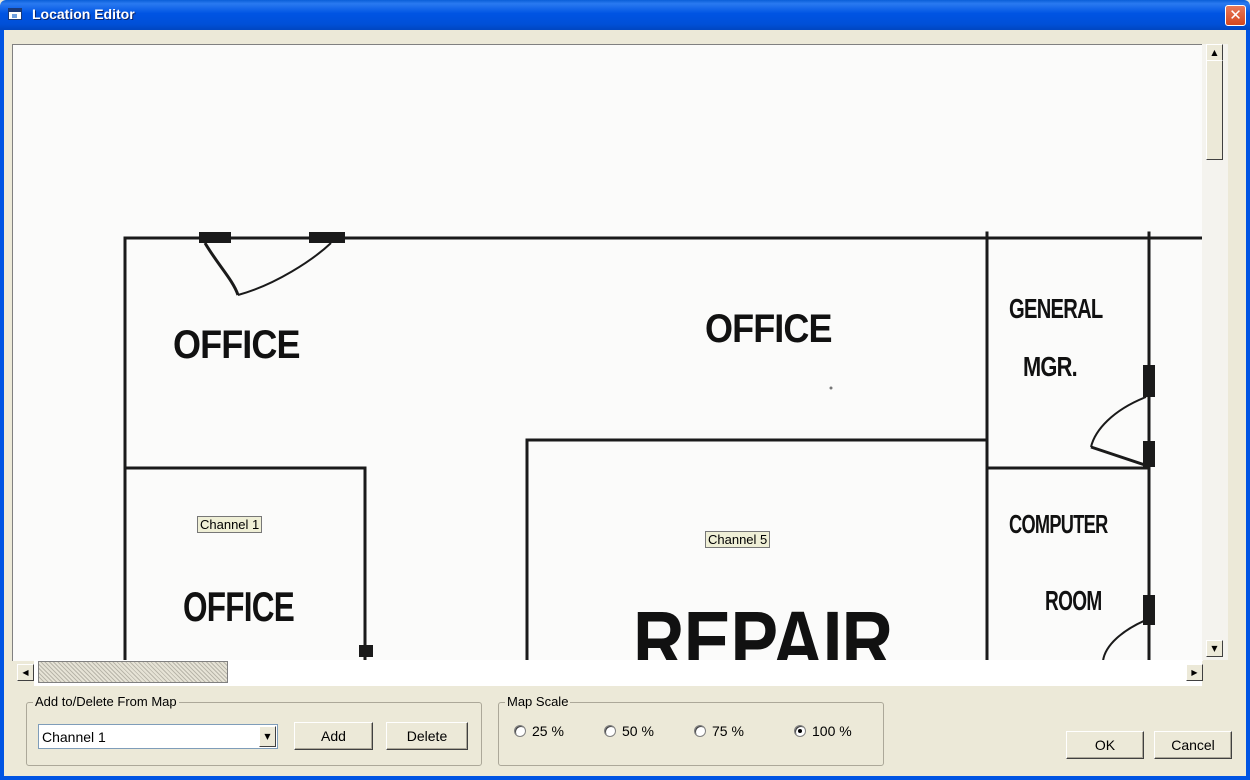 Image resolution: width=1250 pixels, height=780 pixels. Describe the element at coordinates (1124, 640) in the screenshot. I see `door-computer-swing` at that location.